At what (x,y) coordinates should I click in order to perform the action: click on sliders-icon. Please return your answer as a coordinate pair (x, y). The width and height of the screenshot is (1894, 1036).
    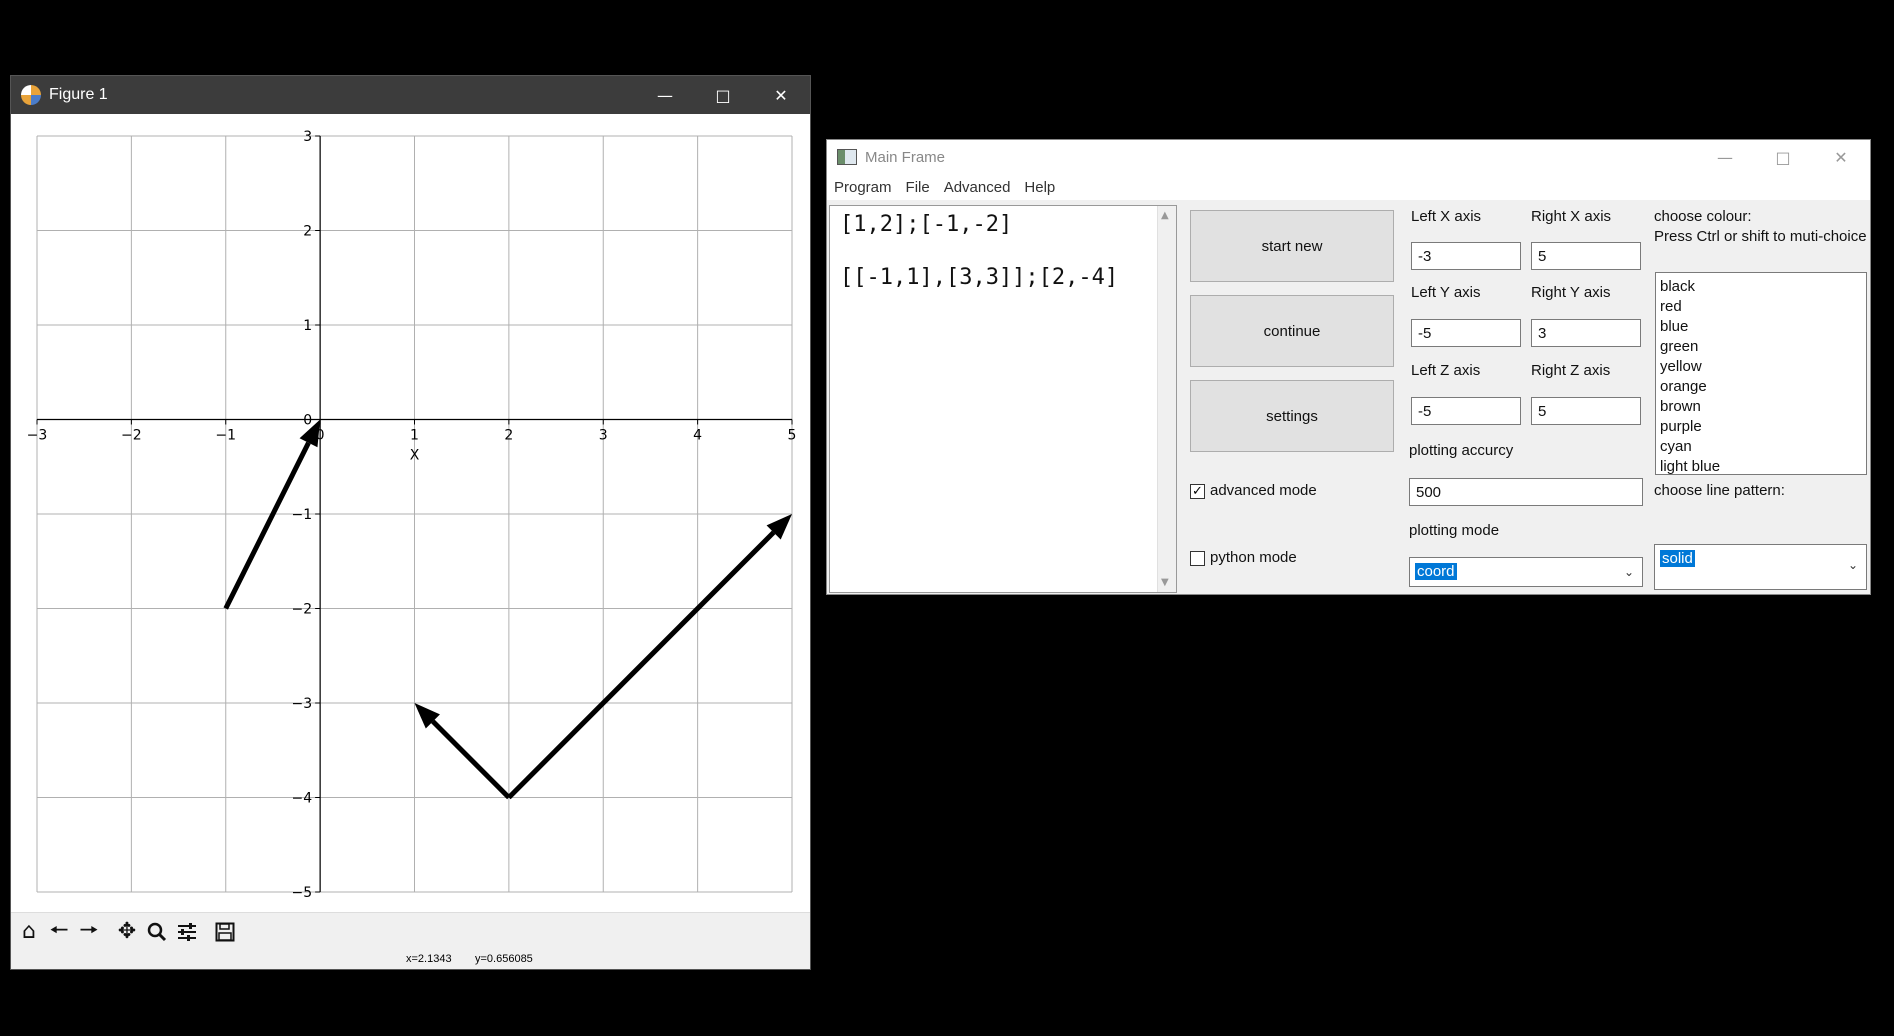
    Looking at the image, I should click on (187, 931).